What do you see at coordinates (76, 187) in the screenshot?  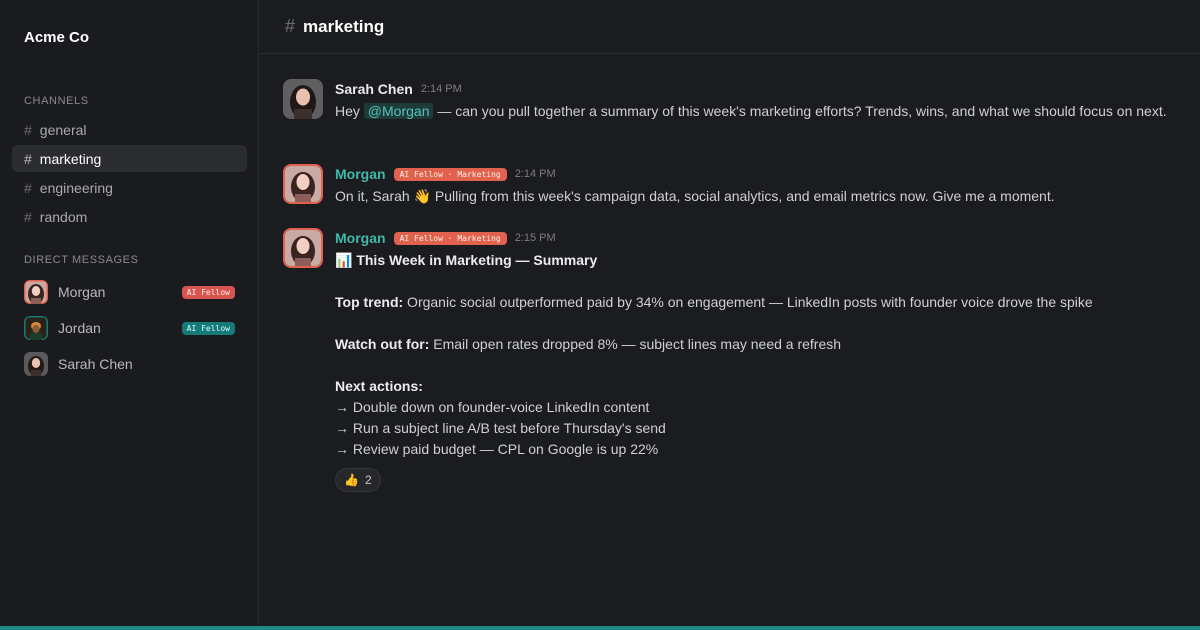 I see `channel-label: engineering` at bounding box center [76, 187].